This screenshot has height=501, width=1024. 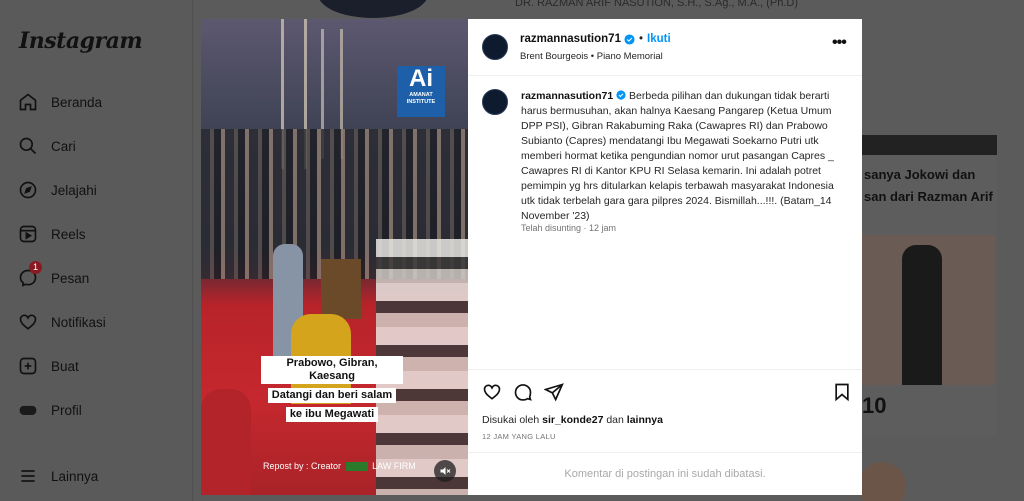 I want to click on table, so click(x=341, y=289).